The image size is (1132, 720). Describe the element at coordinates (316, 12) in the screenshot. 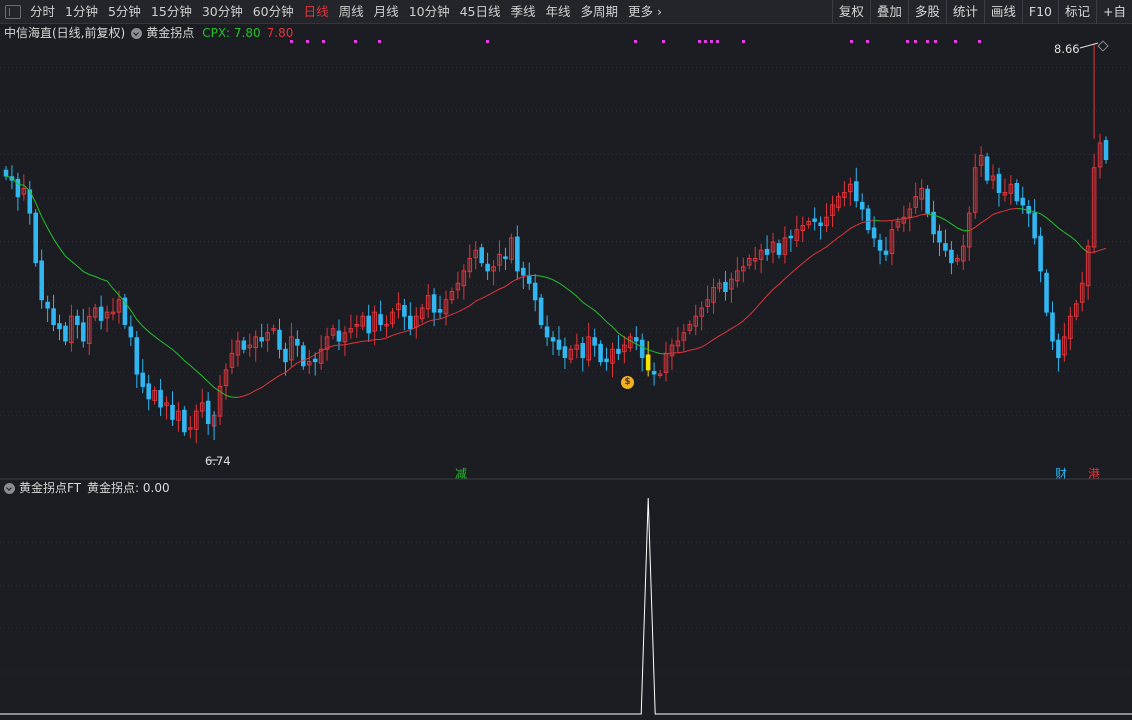

I see `period-tab-6: 日线` at that location.